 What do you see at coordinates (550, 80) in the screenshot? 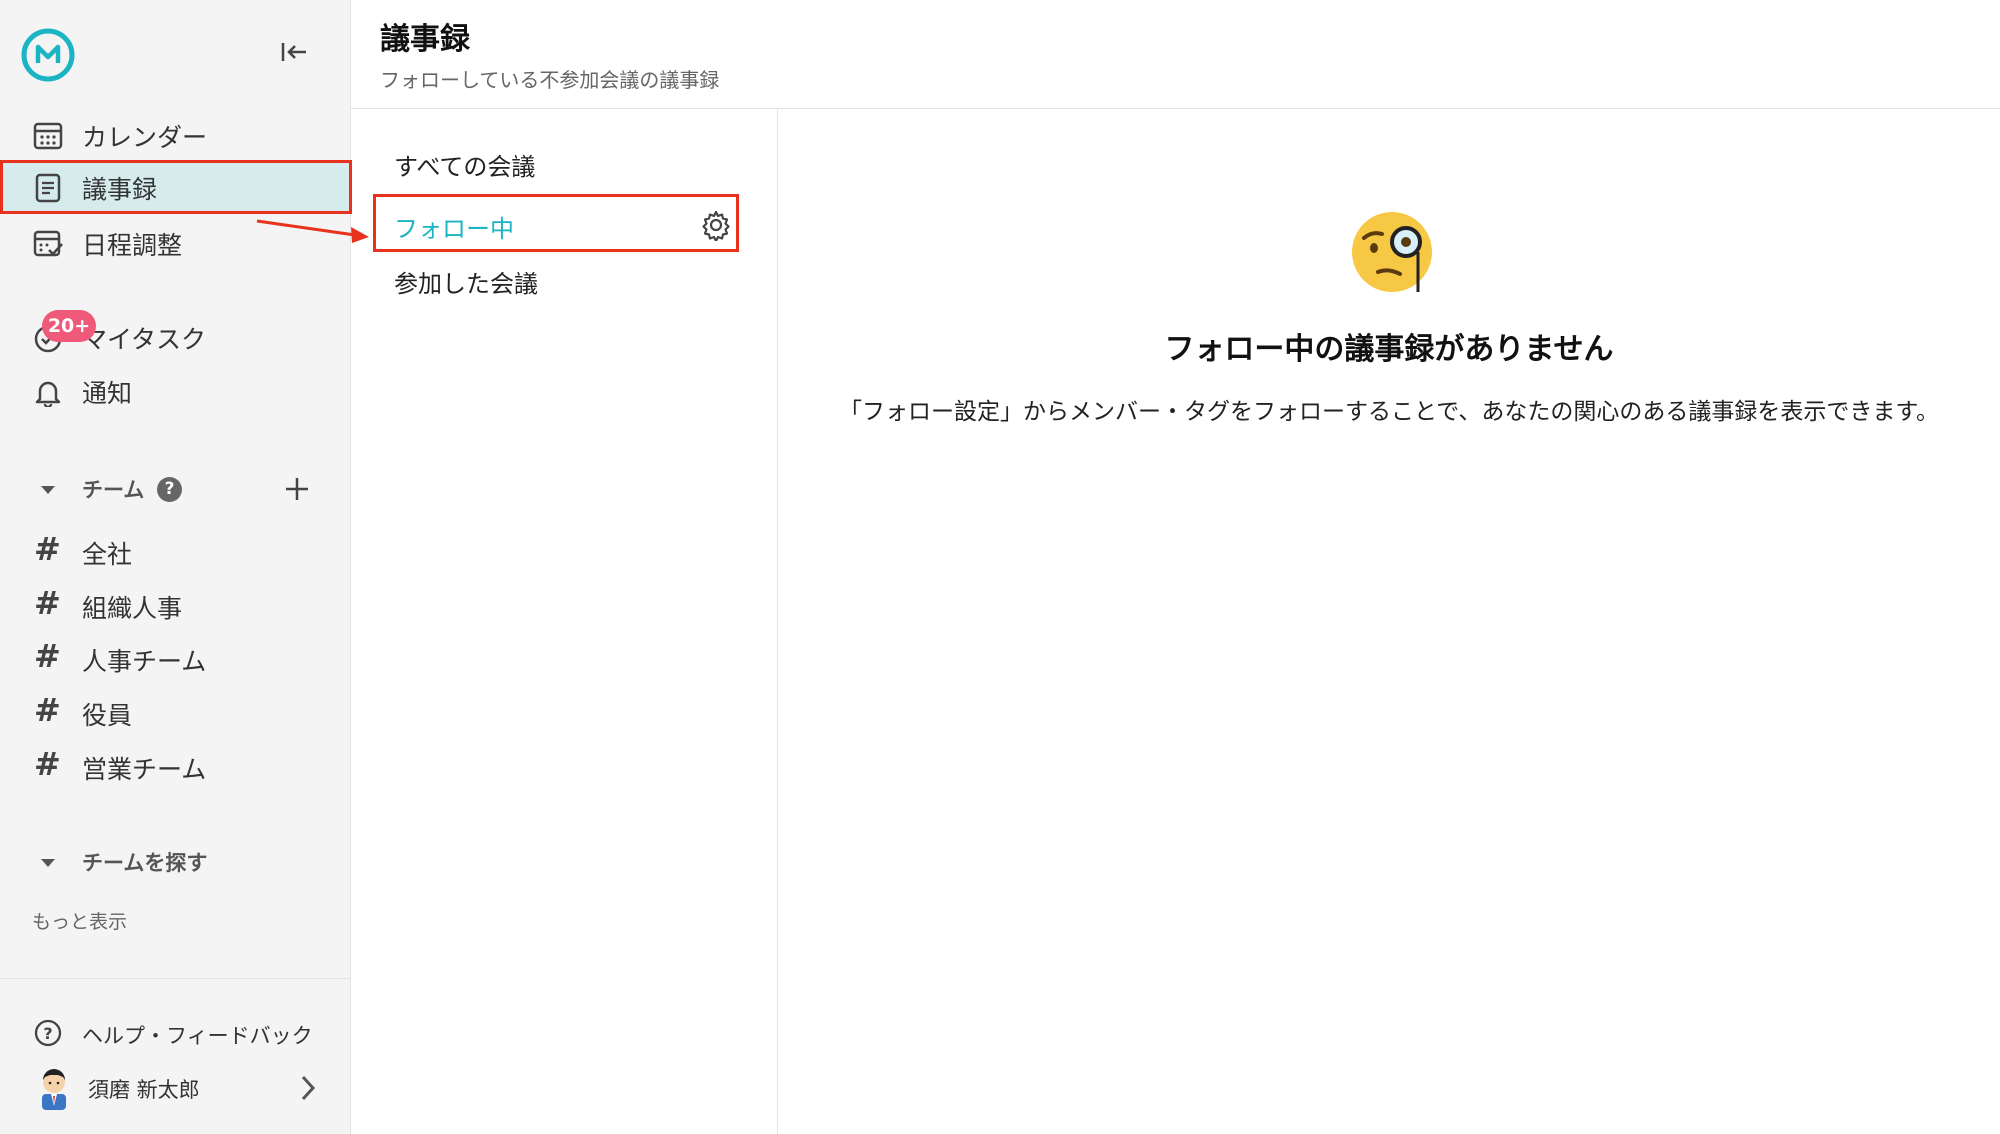
I see `page-subtitle: フォローしている不参加会議の議事録` at bounding box center [550, 80].